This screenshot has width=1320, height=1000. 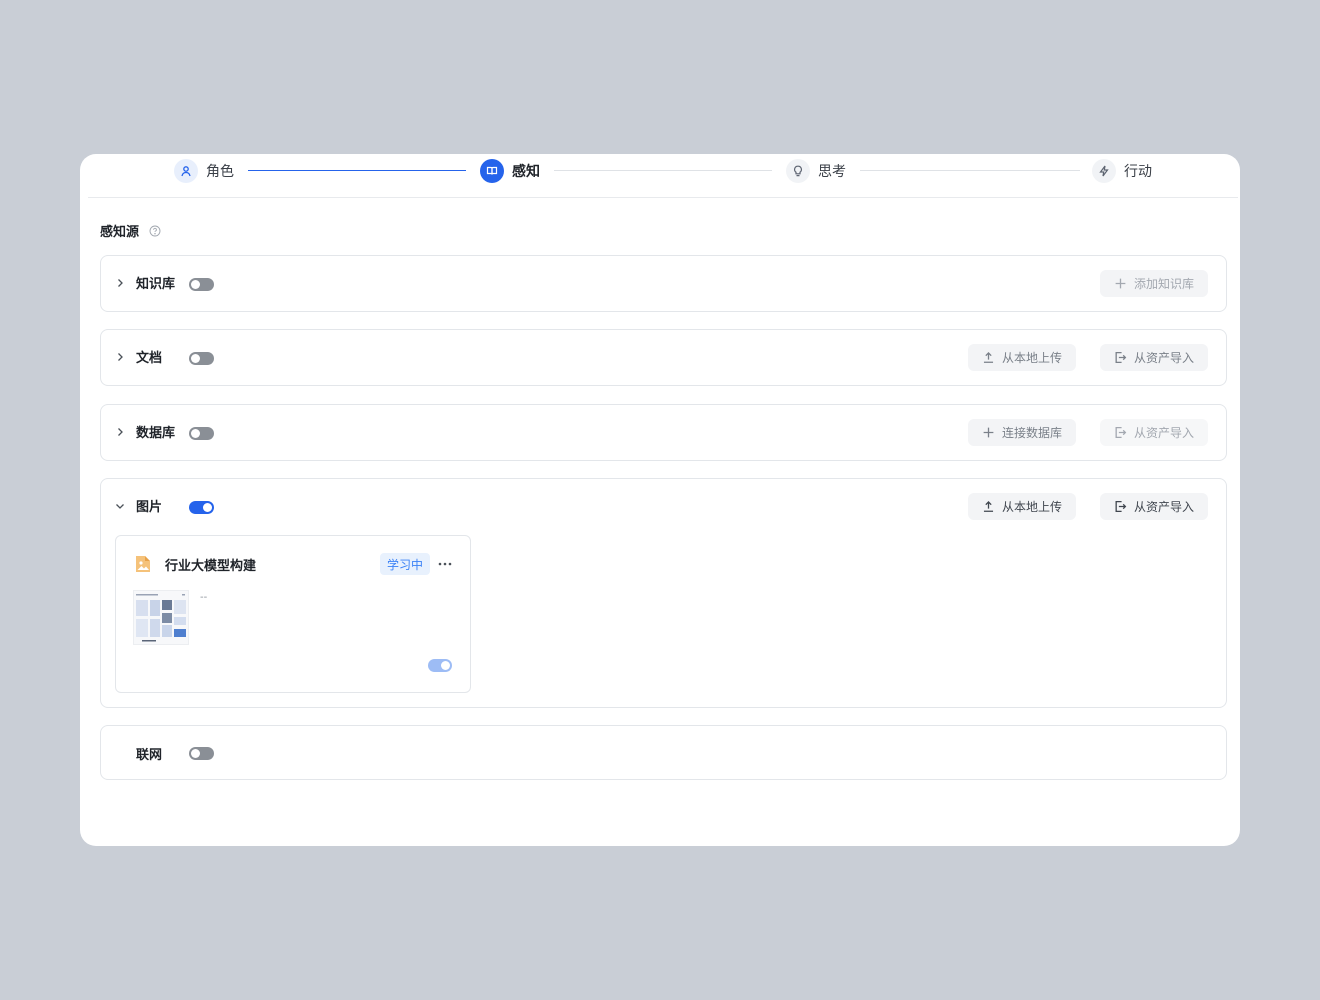 I want to click on step-role: 角色, so click(x=204, y=171).